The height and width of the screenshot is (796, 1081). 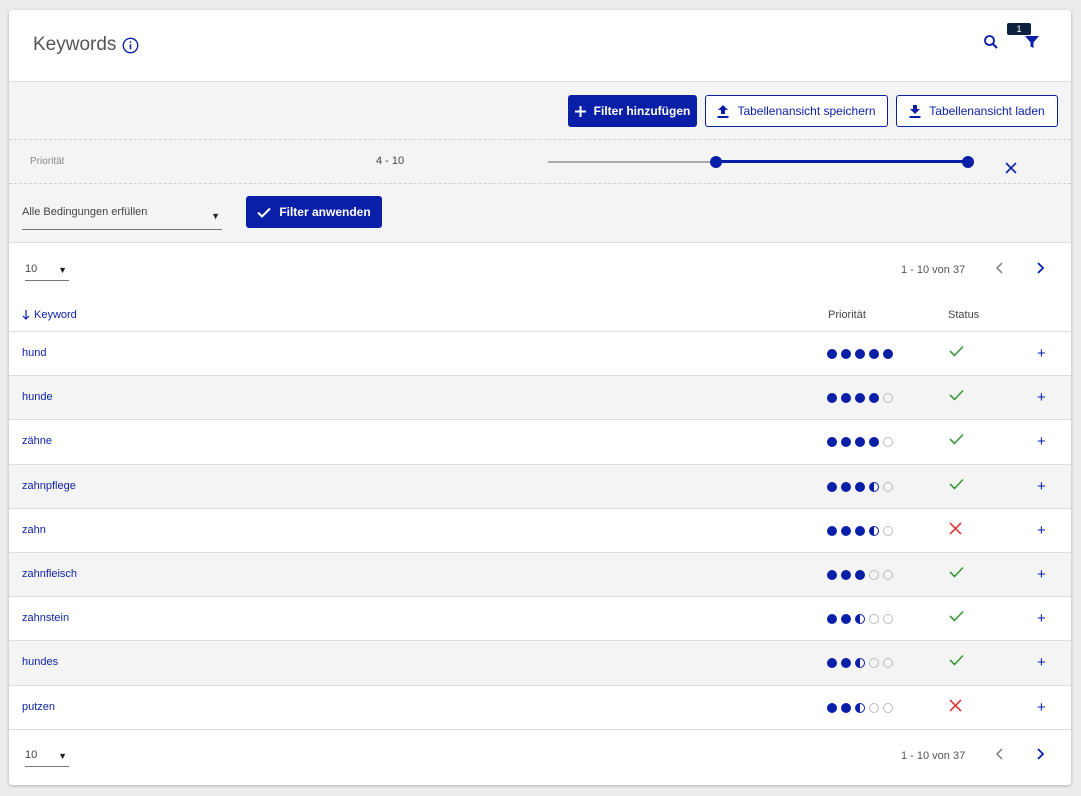 I want to click on keyword-link: hundes, so click(x=40, y=662).